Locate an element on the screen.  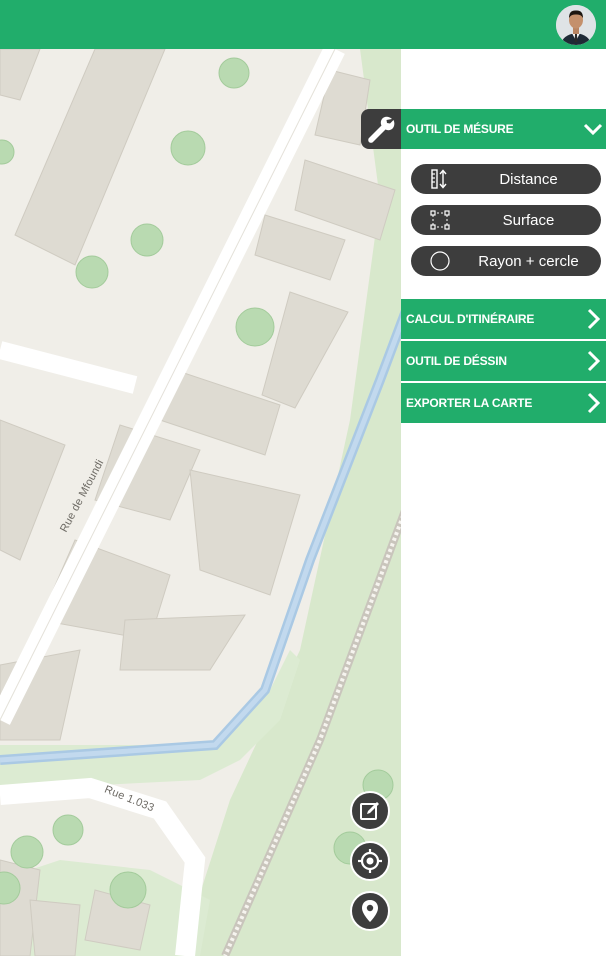
export-map-header: EXPORTER LA CARTE is located at coordinates (503, 403).